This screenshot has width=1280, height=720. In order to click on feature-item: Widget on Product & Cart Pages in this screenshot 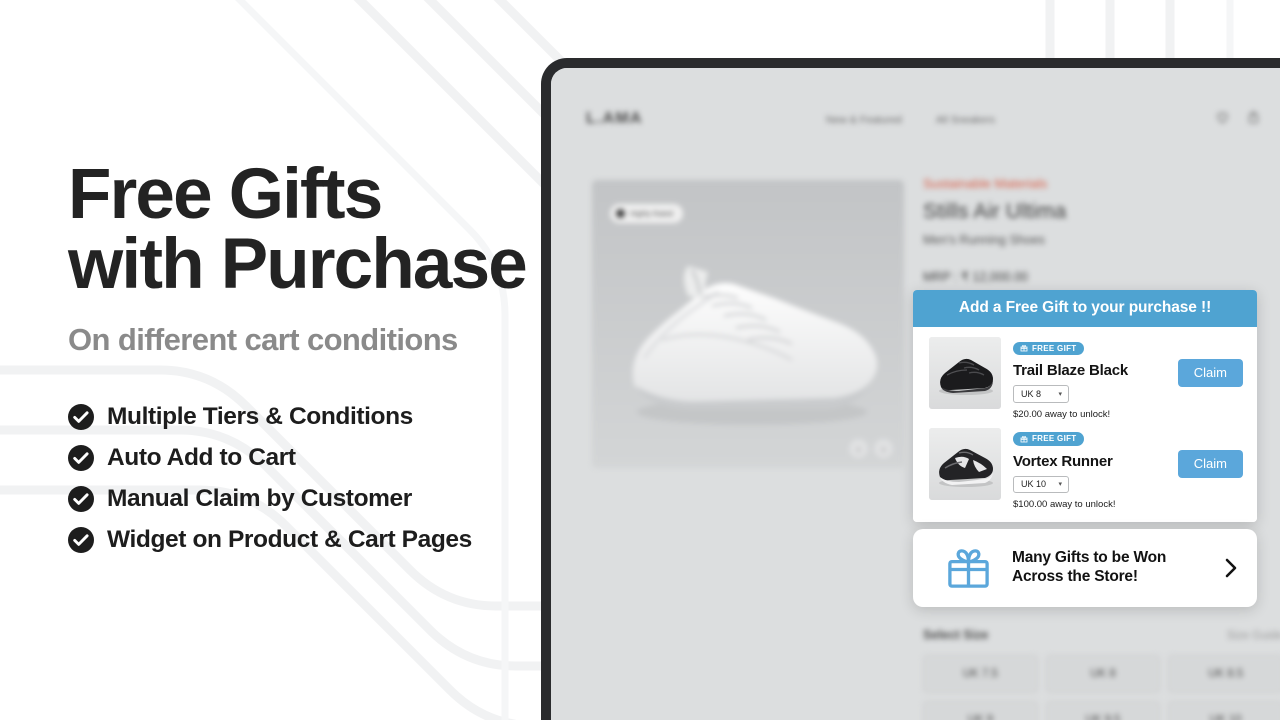, I will do `click(270, 539)`.